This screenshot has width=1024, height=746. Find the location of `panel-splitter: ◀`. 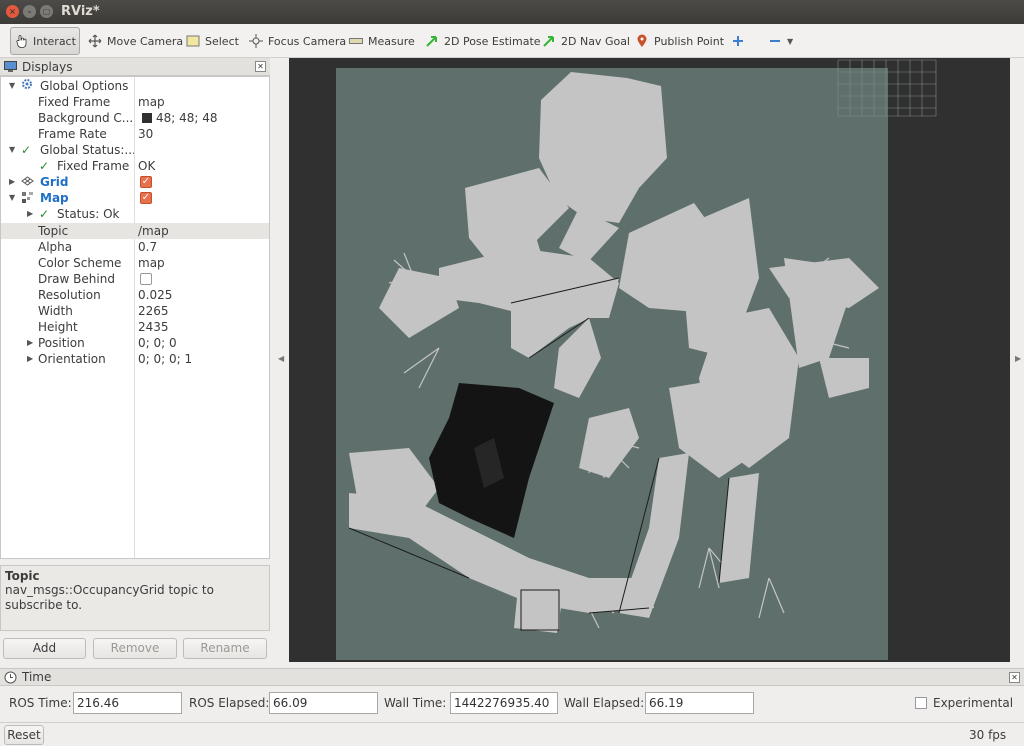

panel-splitter: ◀ is located at coordinates (282, 361).